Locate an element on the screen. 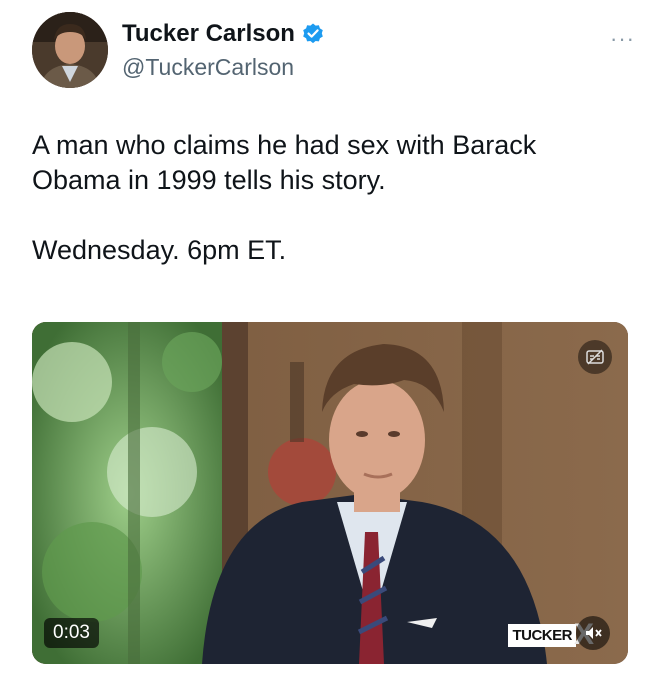 The width and height of the screenshot is (659, 680). tweet-line: A man who claims he had sex with Barack is located at coordinates (284, 145).